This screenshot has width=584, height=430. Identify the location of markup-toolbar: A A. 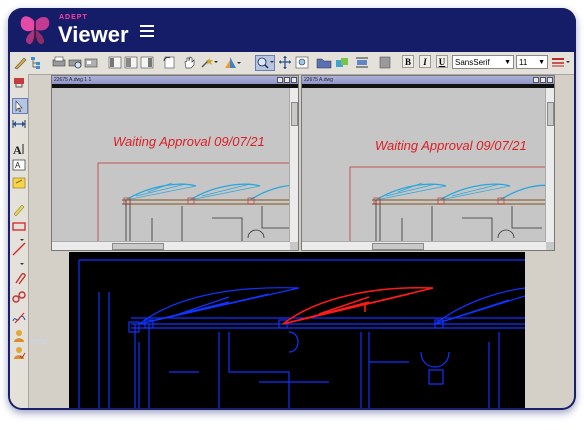
(19, 241).